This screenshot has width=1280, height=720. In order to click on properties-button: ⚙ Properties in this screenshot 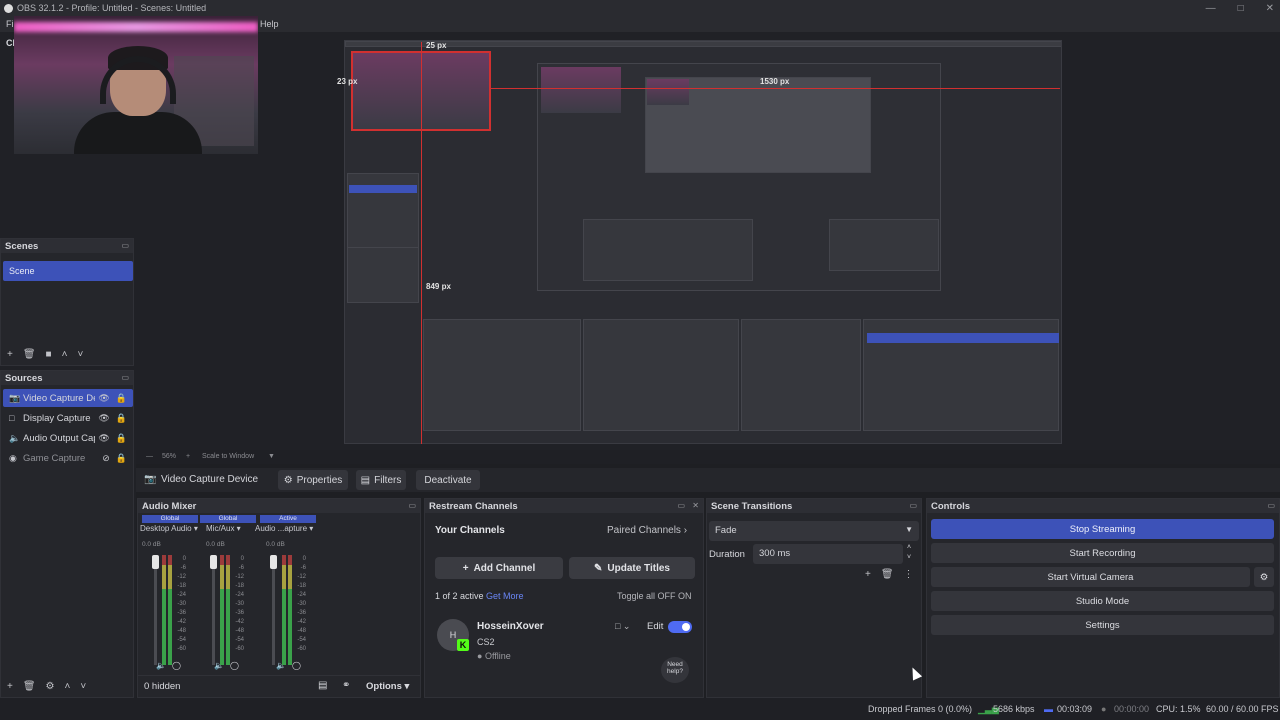, I will do `click(313, 480)`.